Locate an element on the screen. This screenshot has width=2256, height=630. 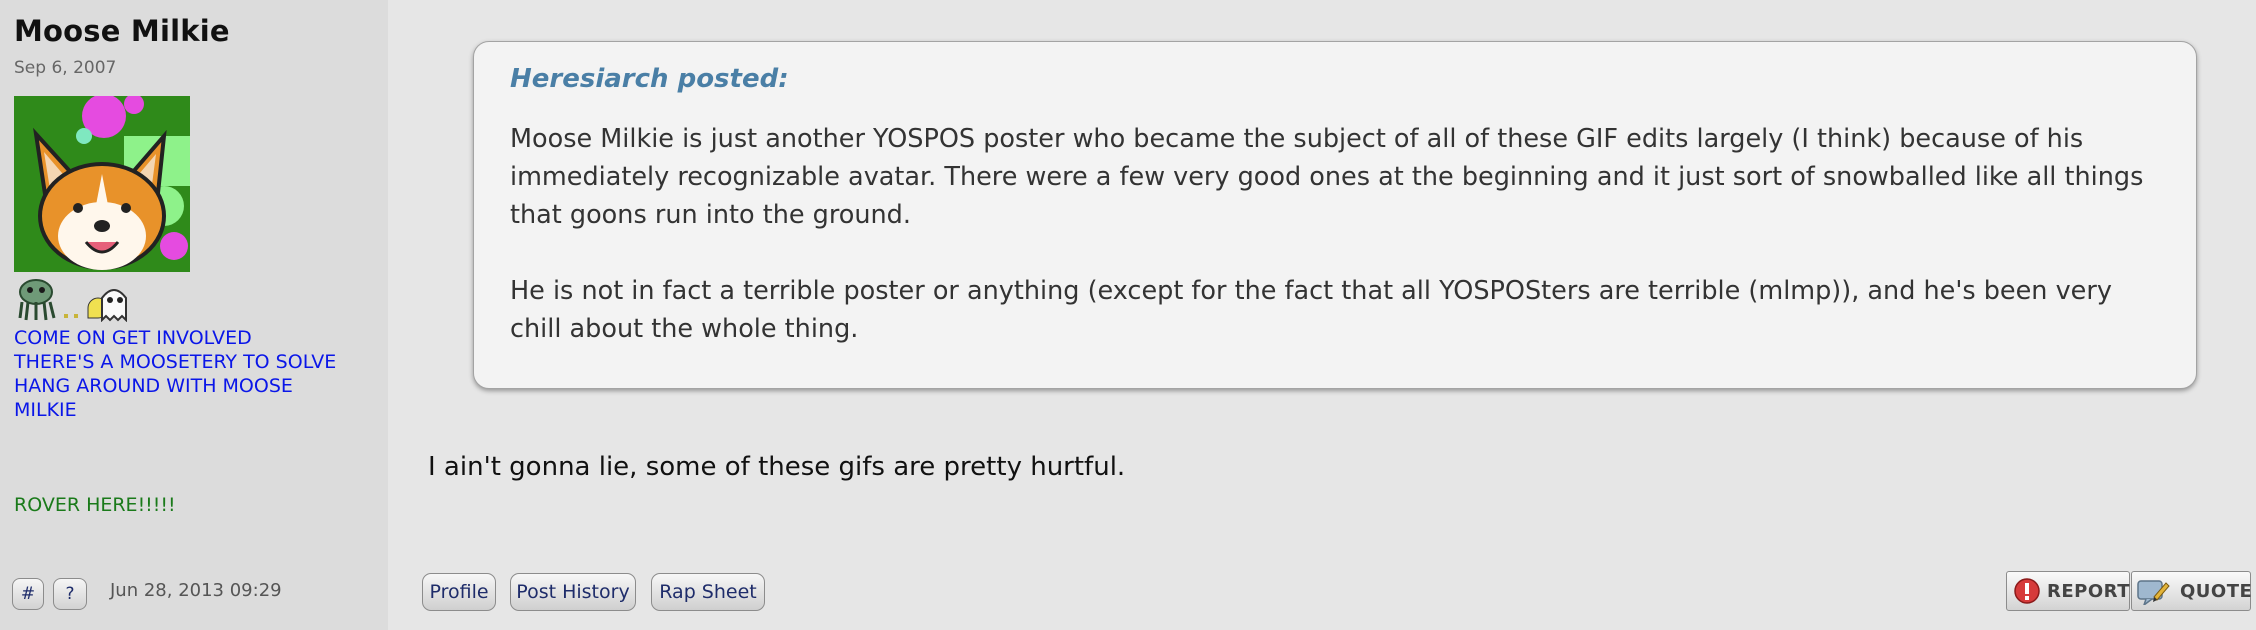
username: Moose Milkie is located at coordinates (122, 31).